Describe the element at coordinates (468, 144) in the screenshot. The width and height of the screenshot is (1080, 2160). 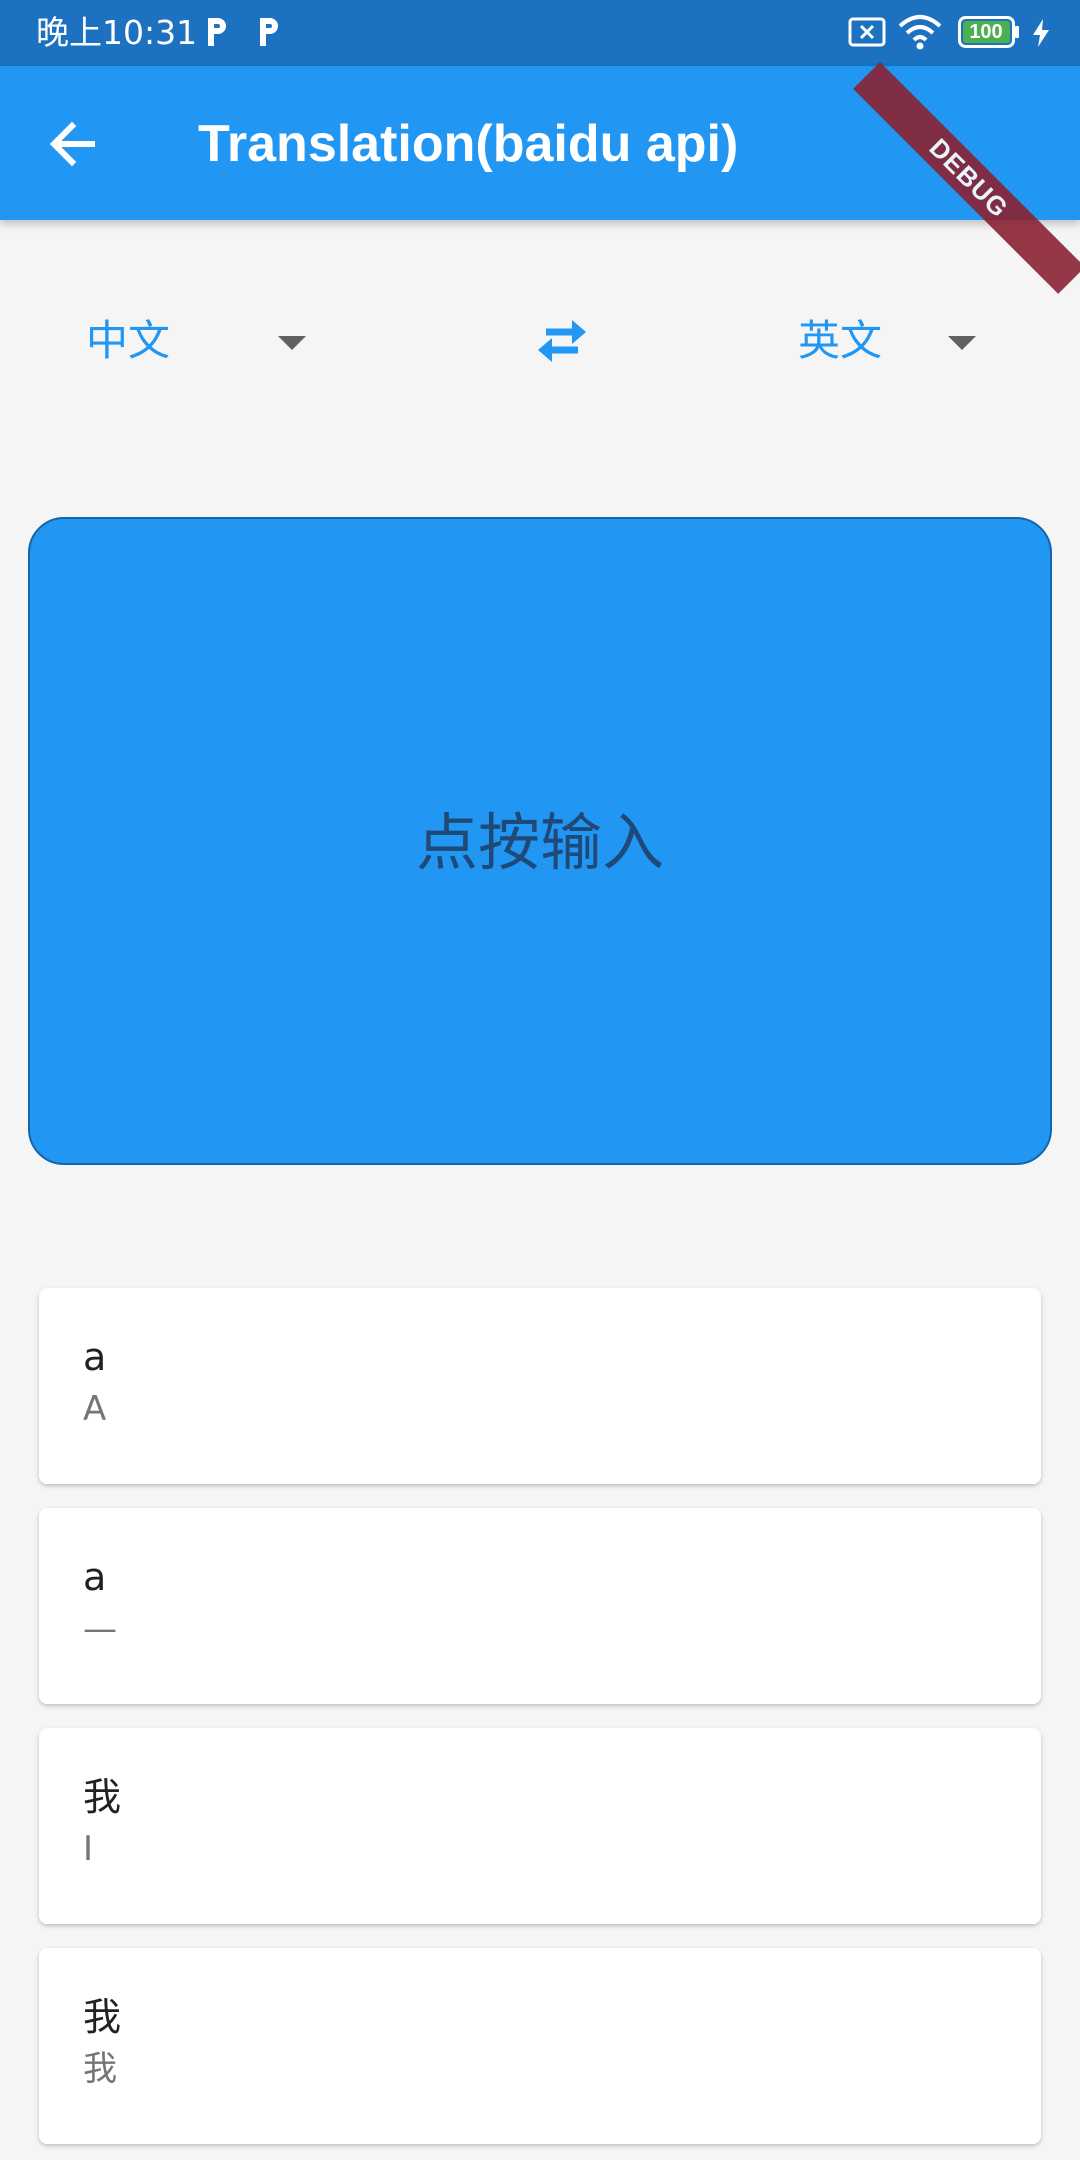
I see `page-title: Translation(baidu api)` at that location.